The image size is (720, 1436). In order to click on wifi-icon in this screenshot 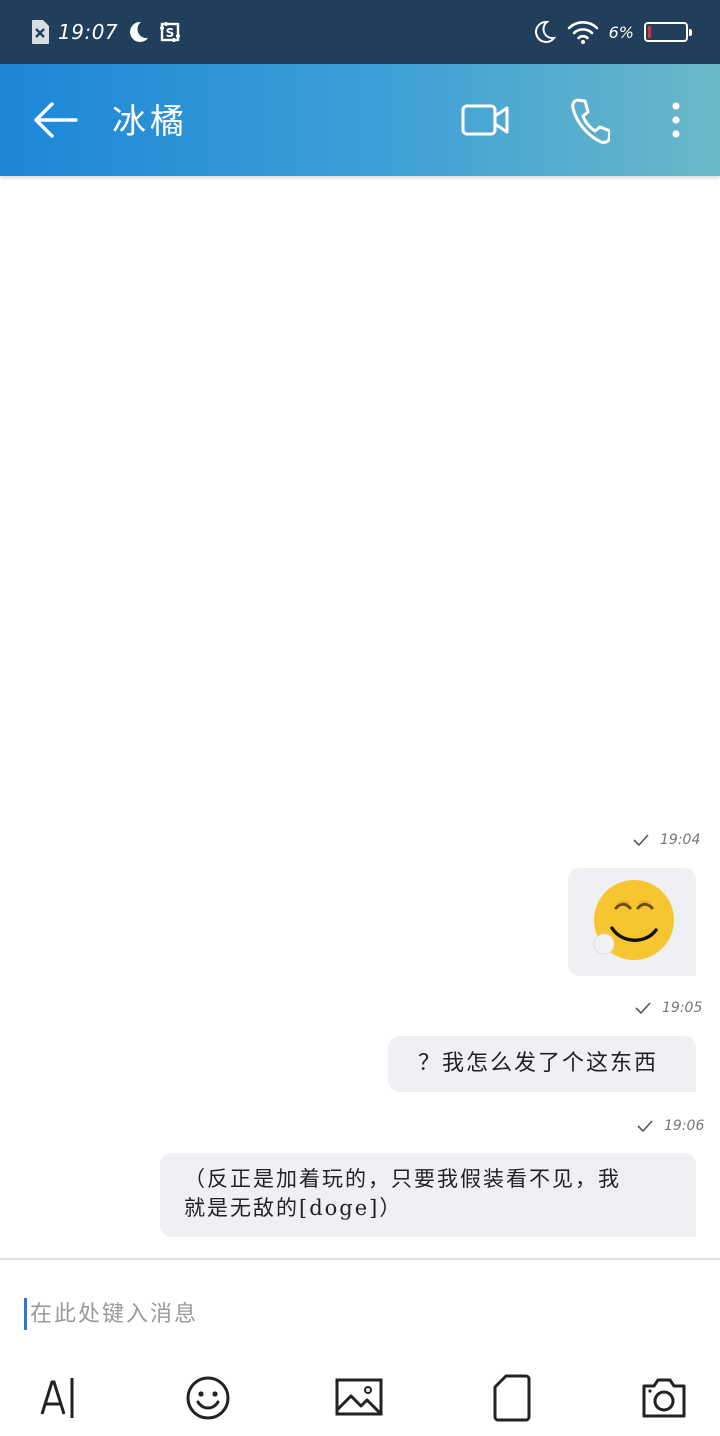, I will do `click(582, 32)`.